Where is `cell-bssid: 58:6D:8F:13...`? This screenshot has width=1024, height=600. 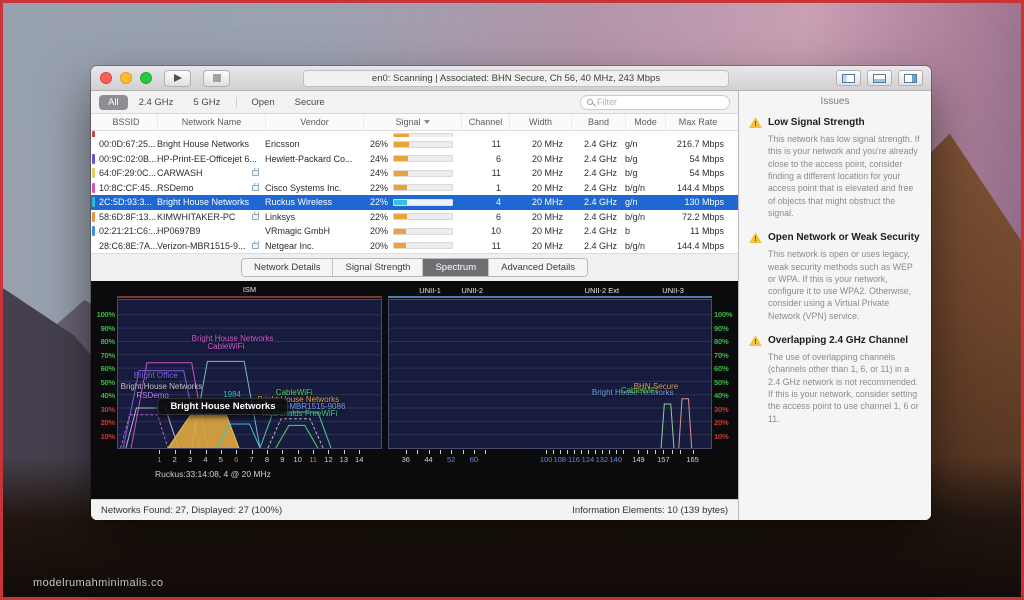 cell-bssid: 58:6D:8F:13... is located at coordinates (128, 216).